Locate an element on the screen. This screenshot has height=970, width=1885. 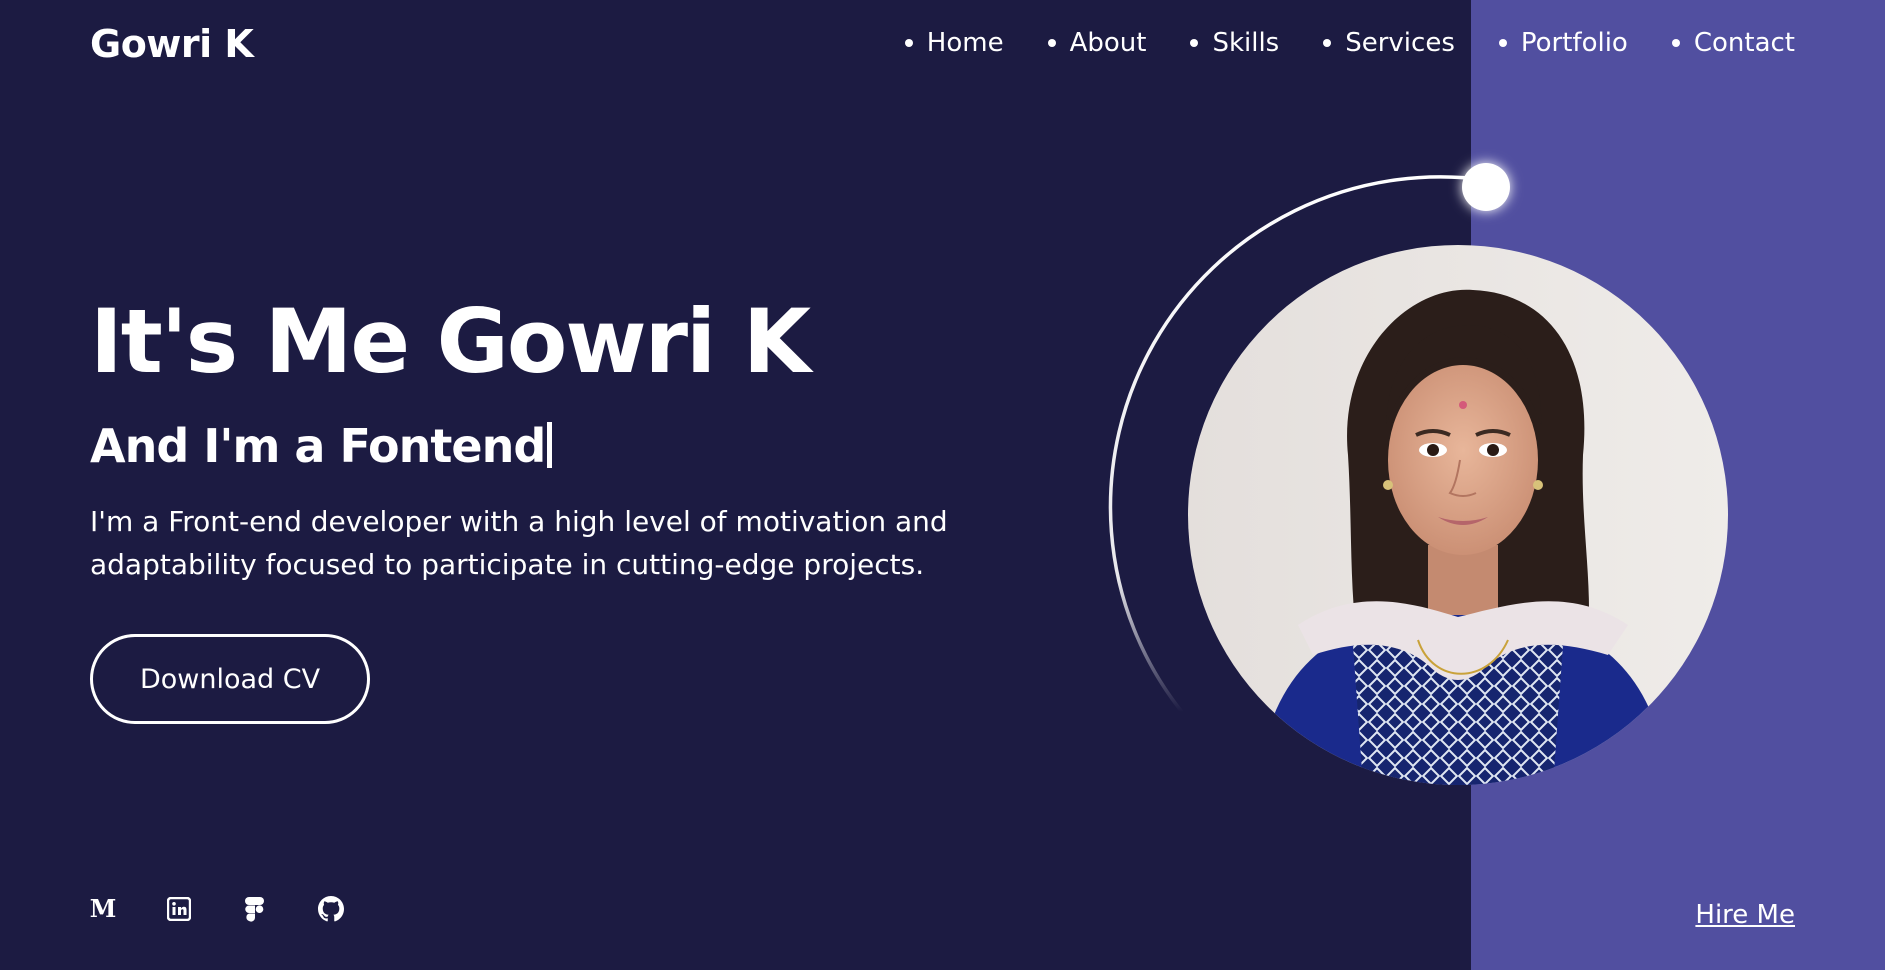
hire-me-link: Hire Me is located at coordinates (1745, 915).